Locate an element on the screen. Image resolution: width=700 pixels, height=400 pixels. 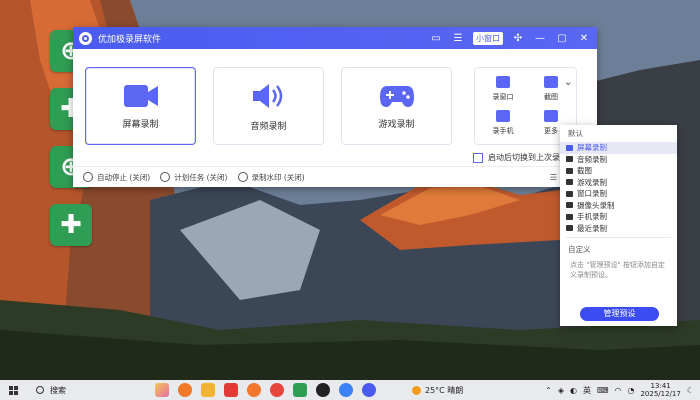
windows-start-icon is located at coordinates (13, 390).